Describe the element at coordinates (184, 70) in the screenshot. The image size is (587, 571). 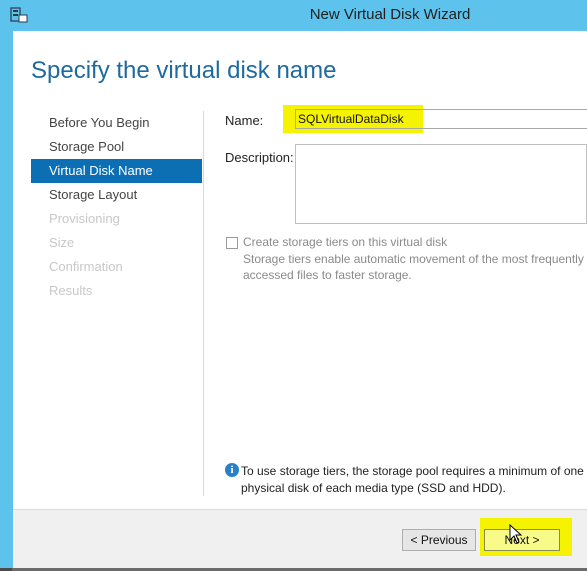
I see `page-title: Specify the virtual disk name` at that location.